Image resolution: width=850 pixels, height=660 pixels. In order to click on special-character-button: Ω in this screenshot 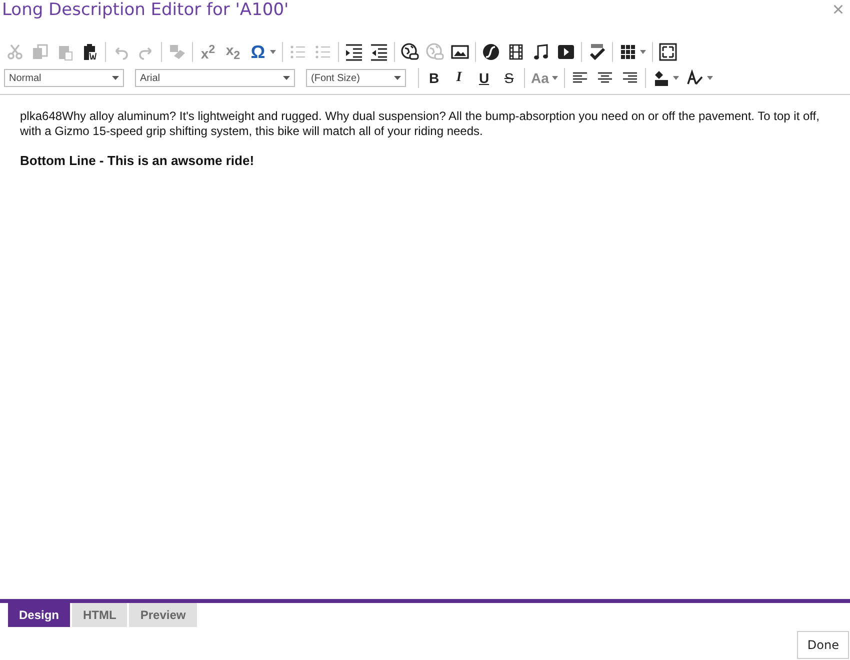, I will do `click(262, 52)`.